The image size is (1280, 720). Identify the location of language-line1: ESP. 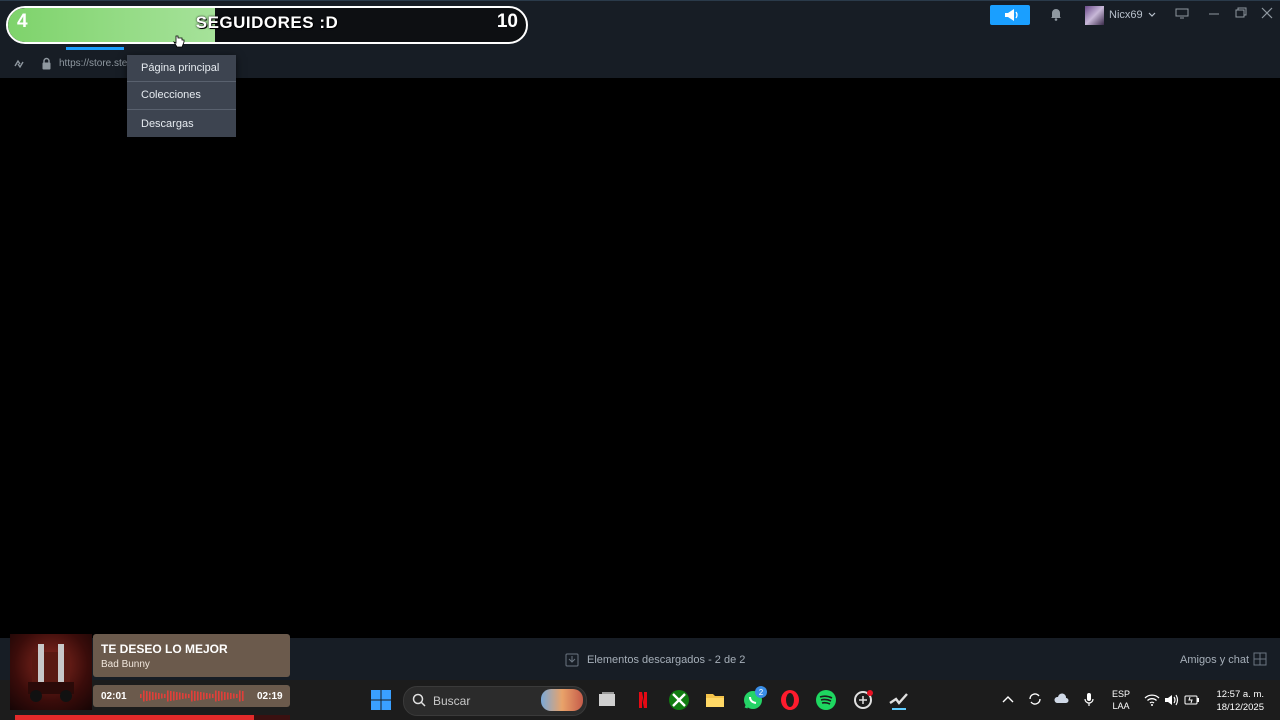
(1121, 694).